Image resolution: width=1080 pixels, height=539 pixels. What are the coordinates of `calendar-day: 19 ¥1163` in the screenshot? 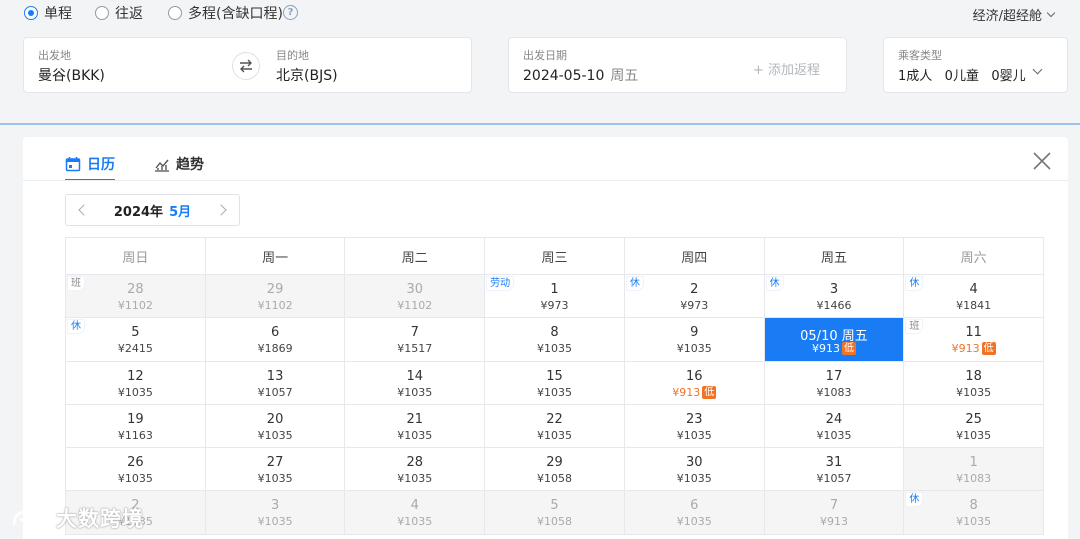 It's located at (136, 426).